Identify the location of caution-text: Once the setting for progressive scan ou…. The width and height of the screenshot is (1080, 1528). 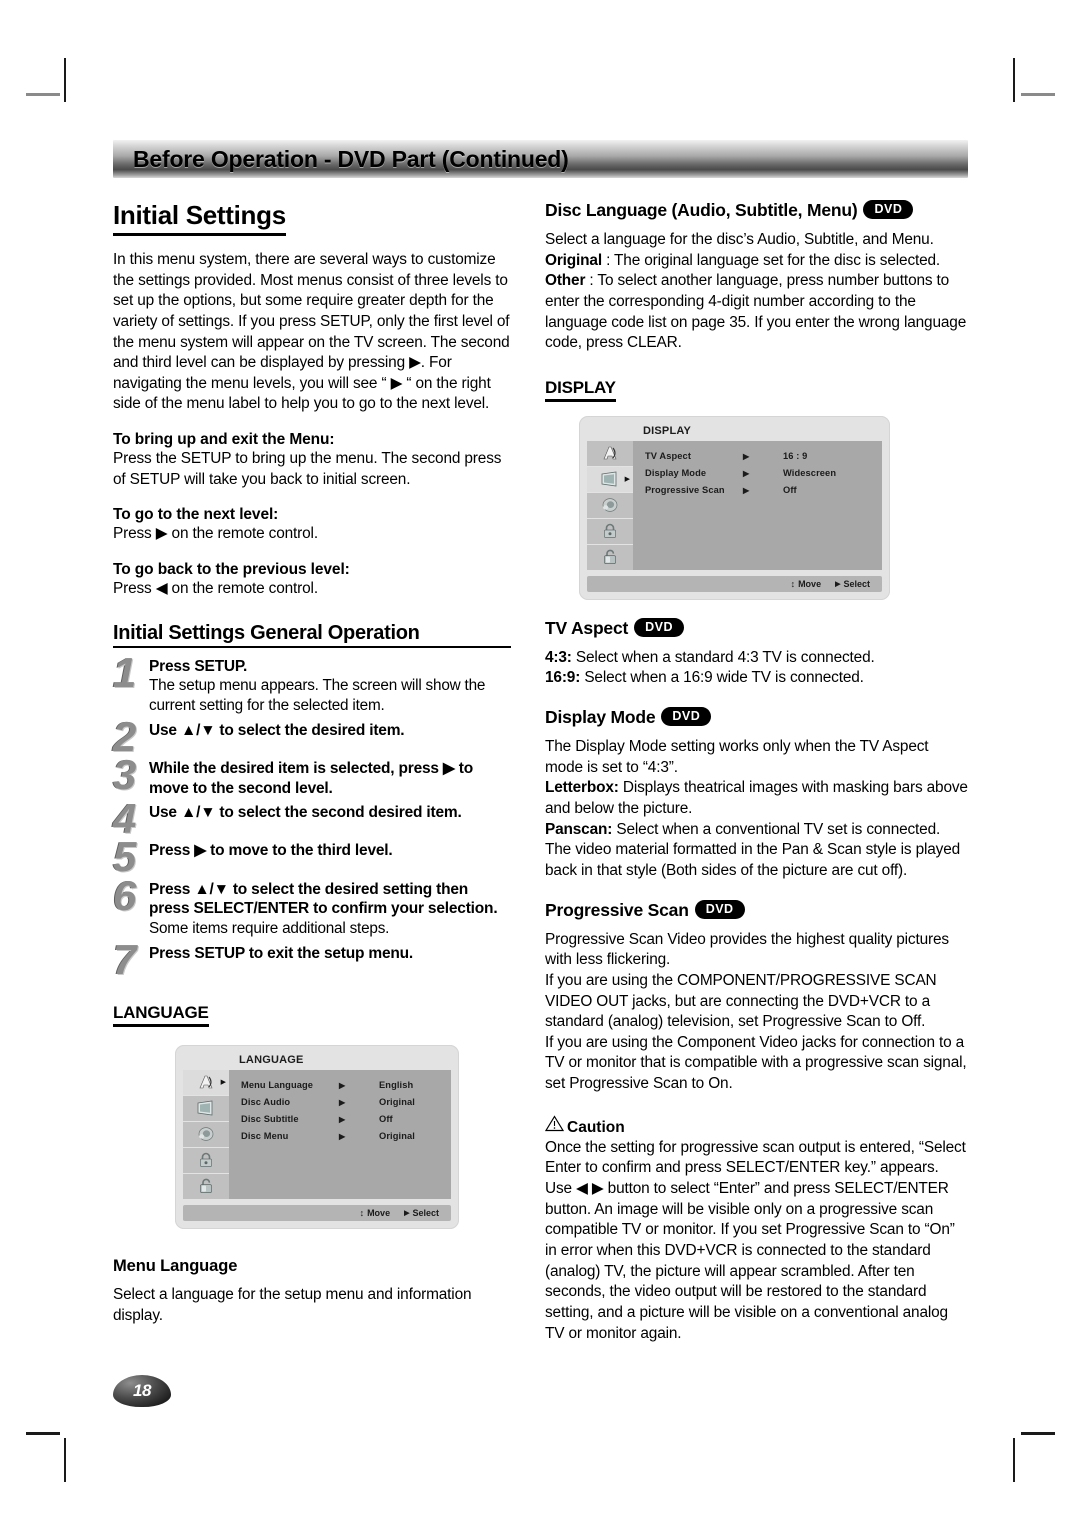
(755, 1240).